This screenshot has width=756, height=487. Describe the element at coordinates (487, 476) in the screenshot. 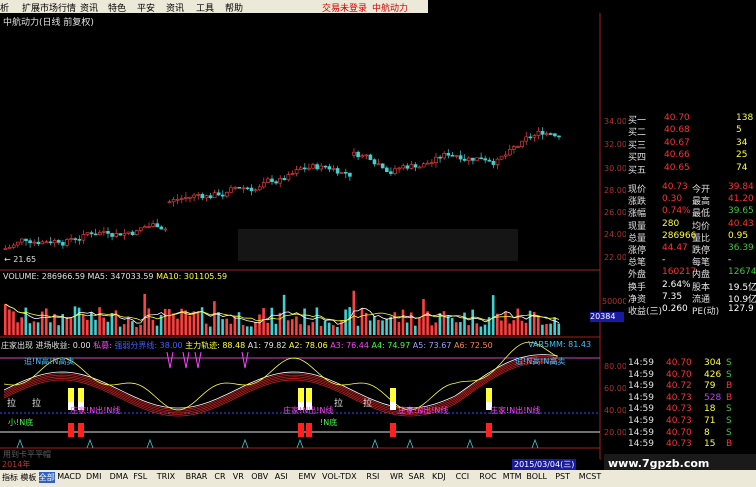

I see `indicator-tab: ROC` at that location.